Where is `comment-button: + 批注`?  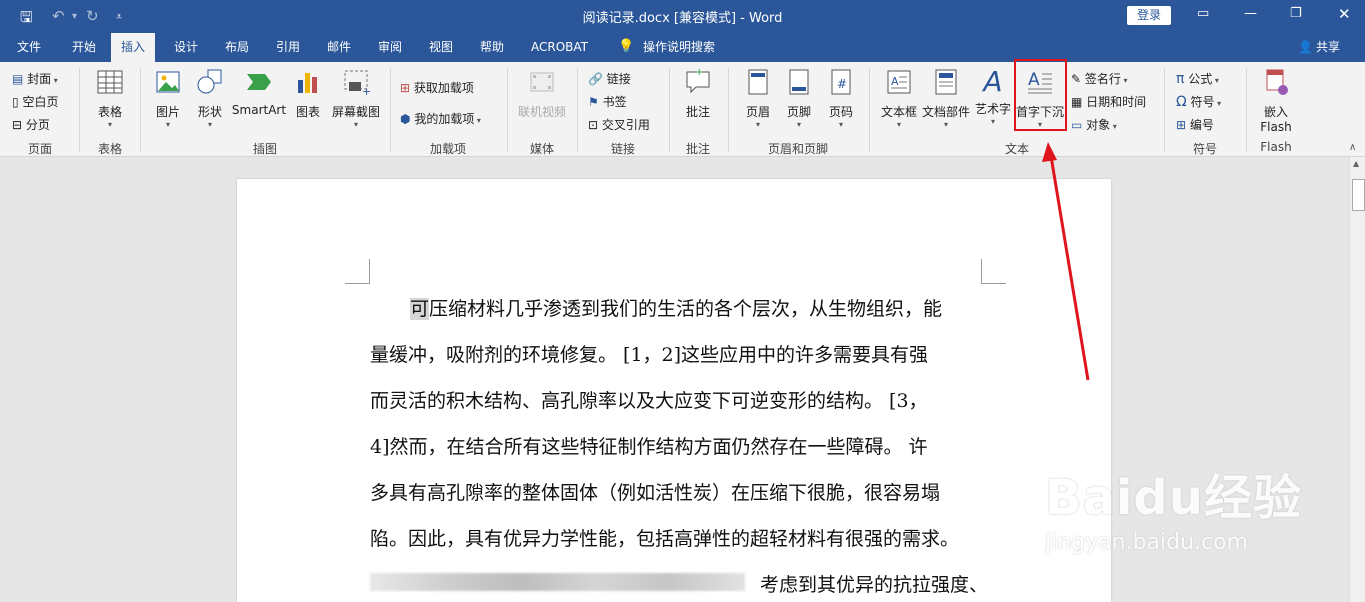
comment-button: + 批注 is located at coordinates (698, 93).